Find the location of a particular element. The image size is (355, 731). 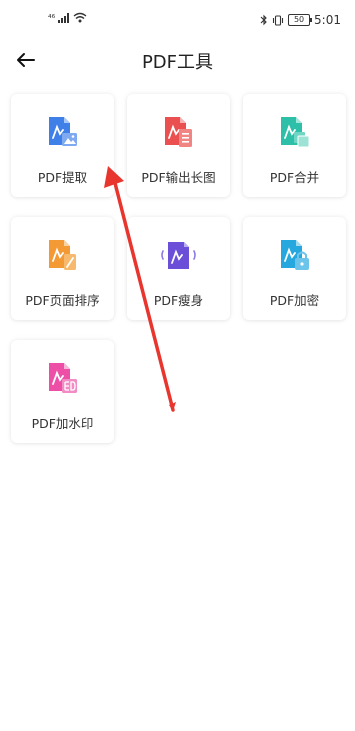

pdf-extract-icon is located at coordinates (63, 131).